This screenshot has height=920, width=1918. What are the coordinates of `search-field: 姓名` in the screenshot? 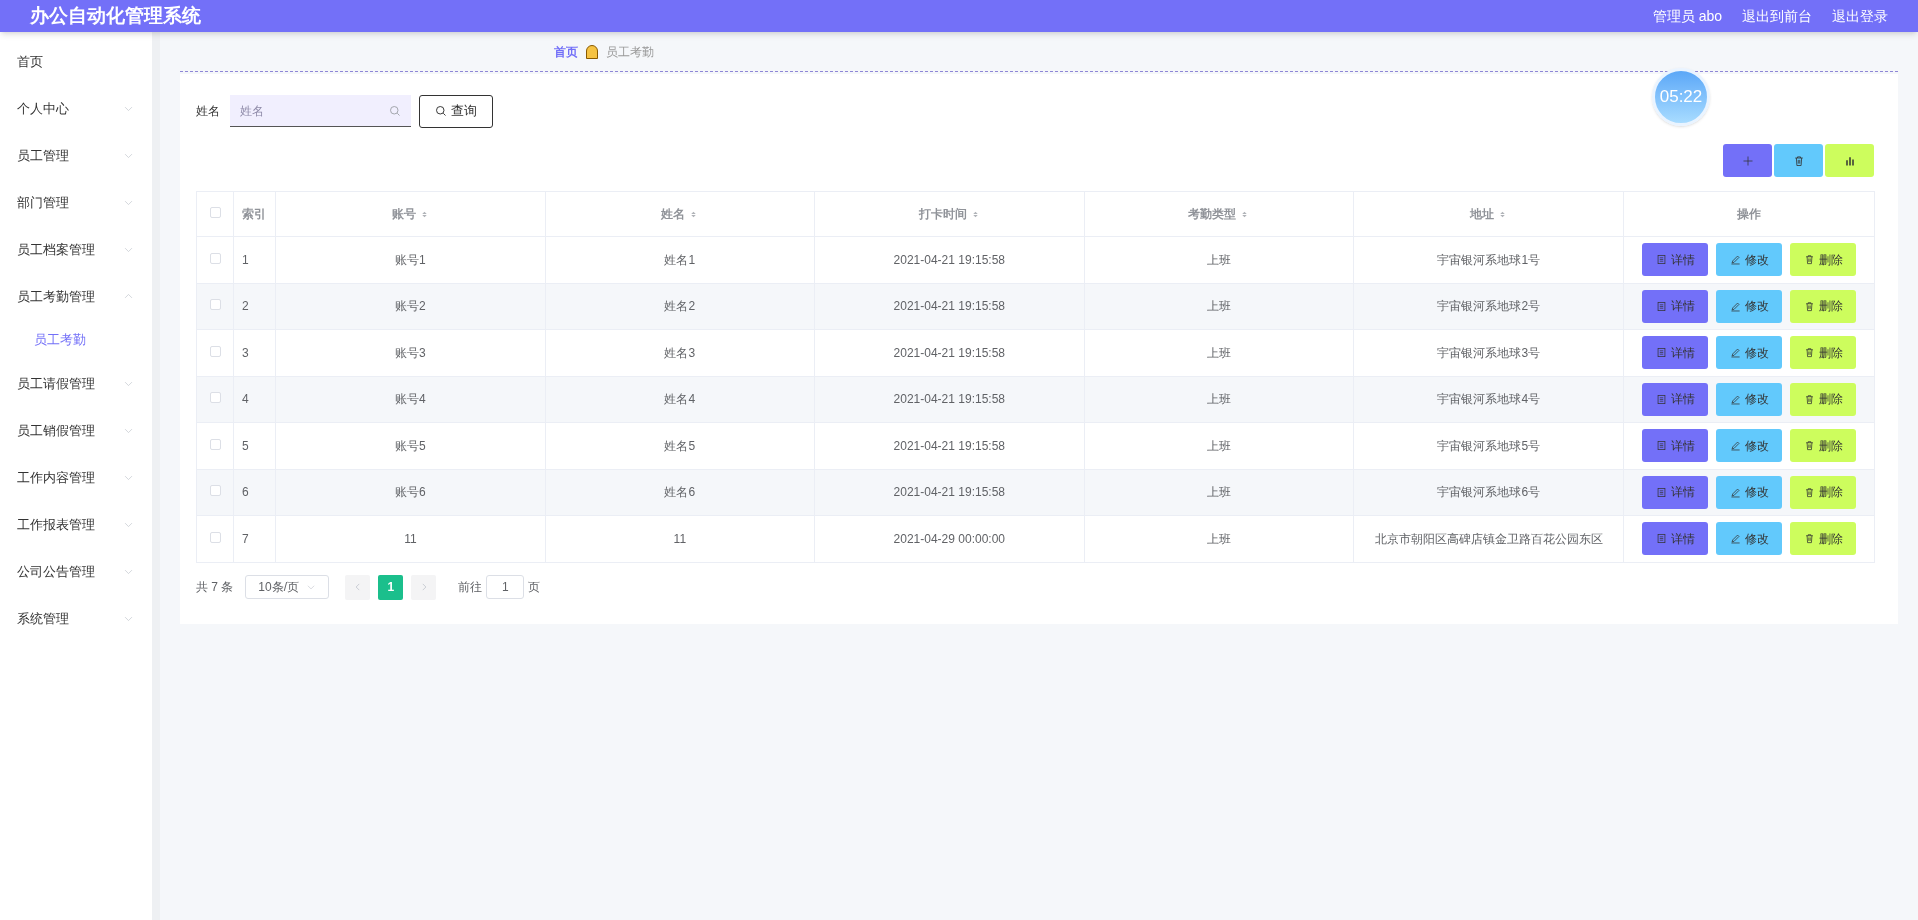 It's located at (320, 111).